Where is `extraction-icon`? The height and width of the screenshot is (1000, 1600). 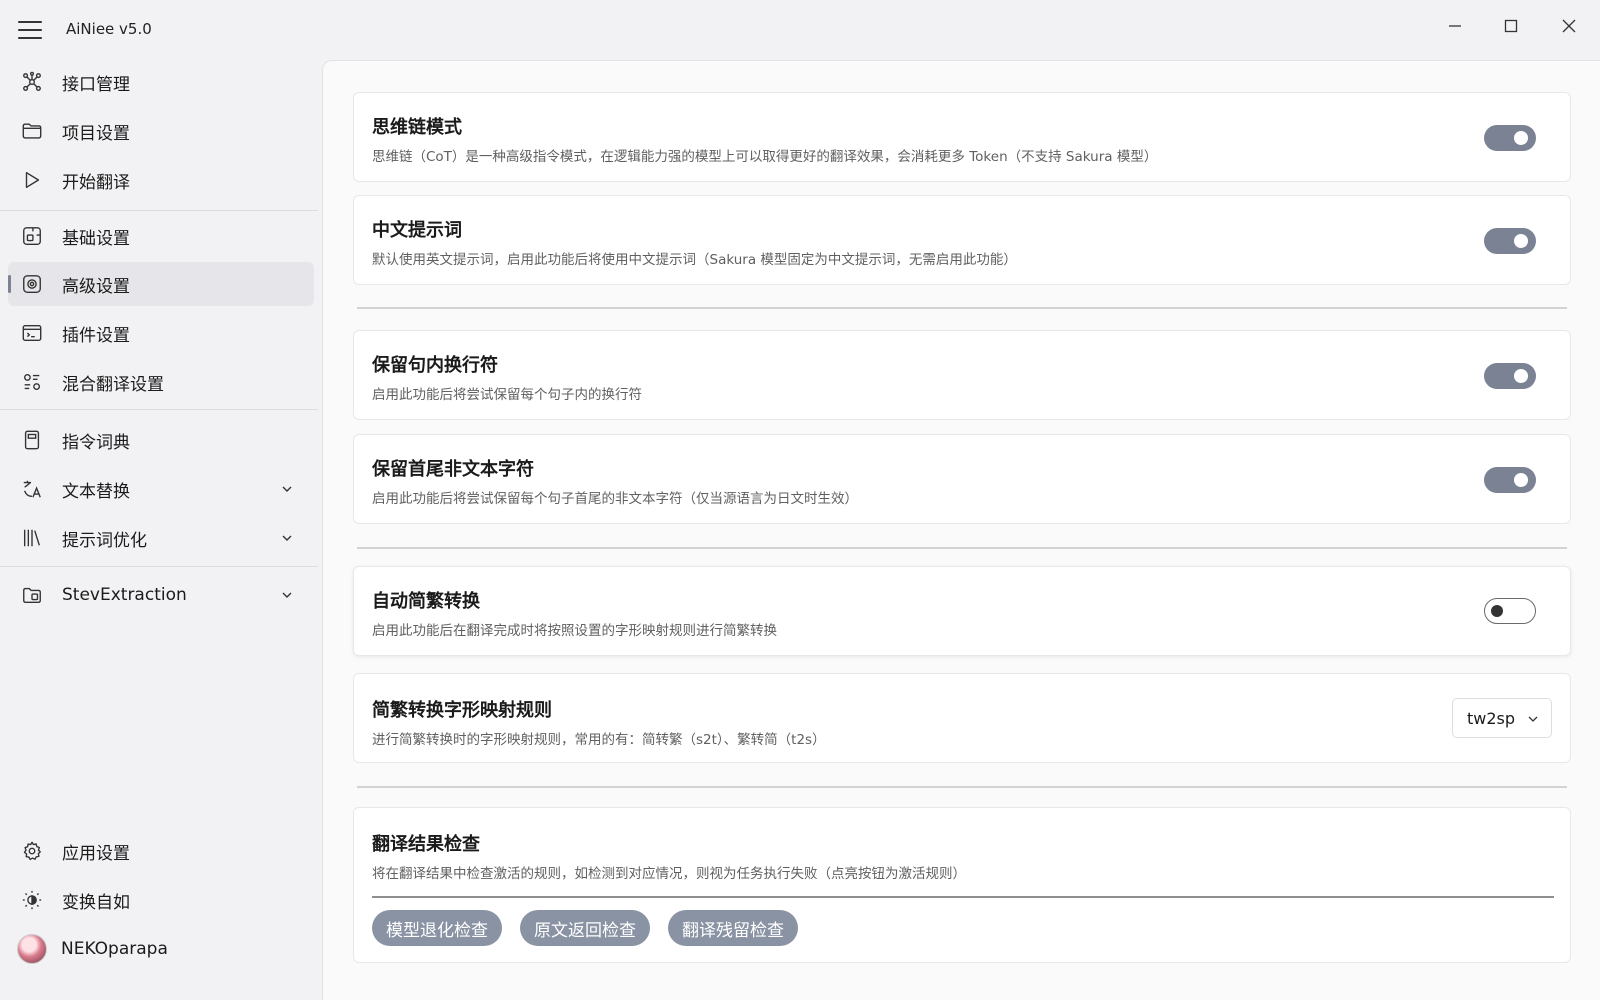 extraction-icon is located at coordinates (32, 595).